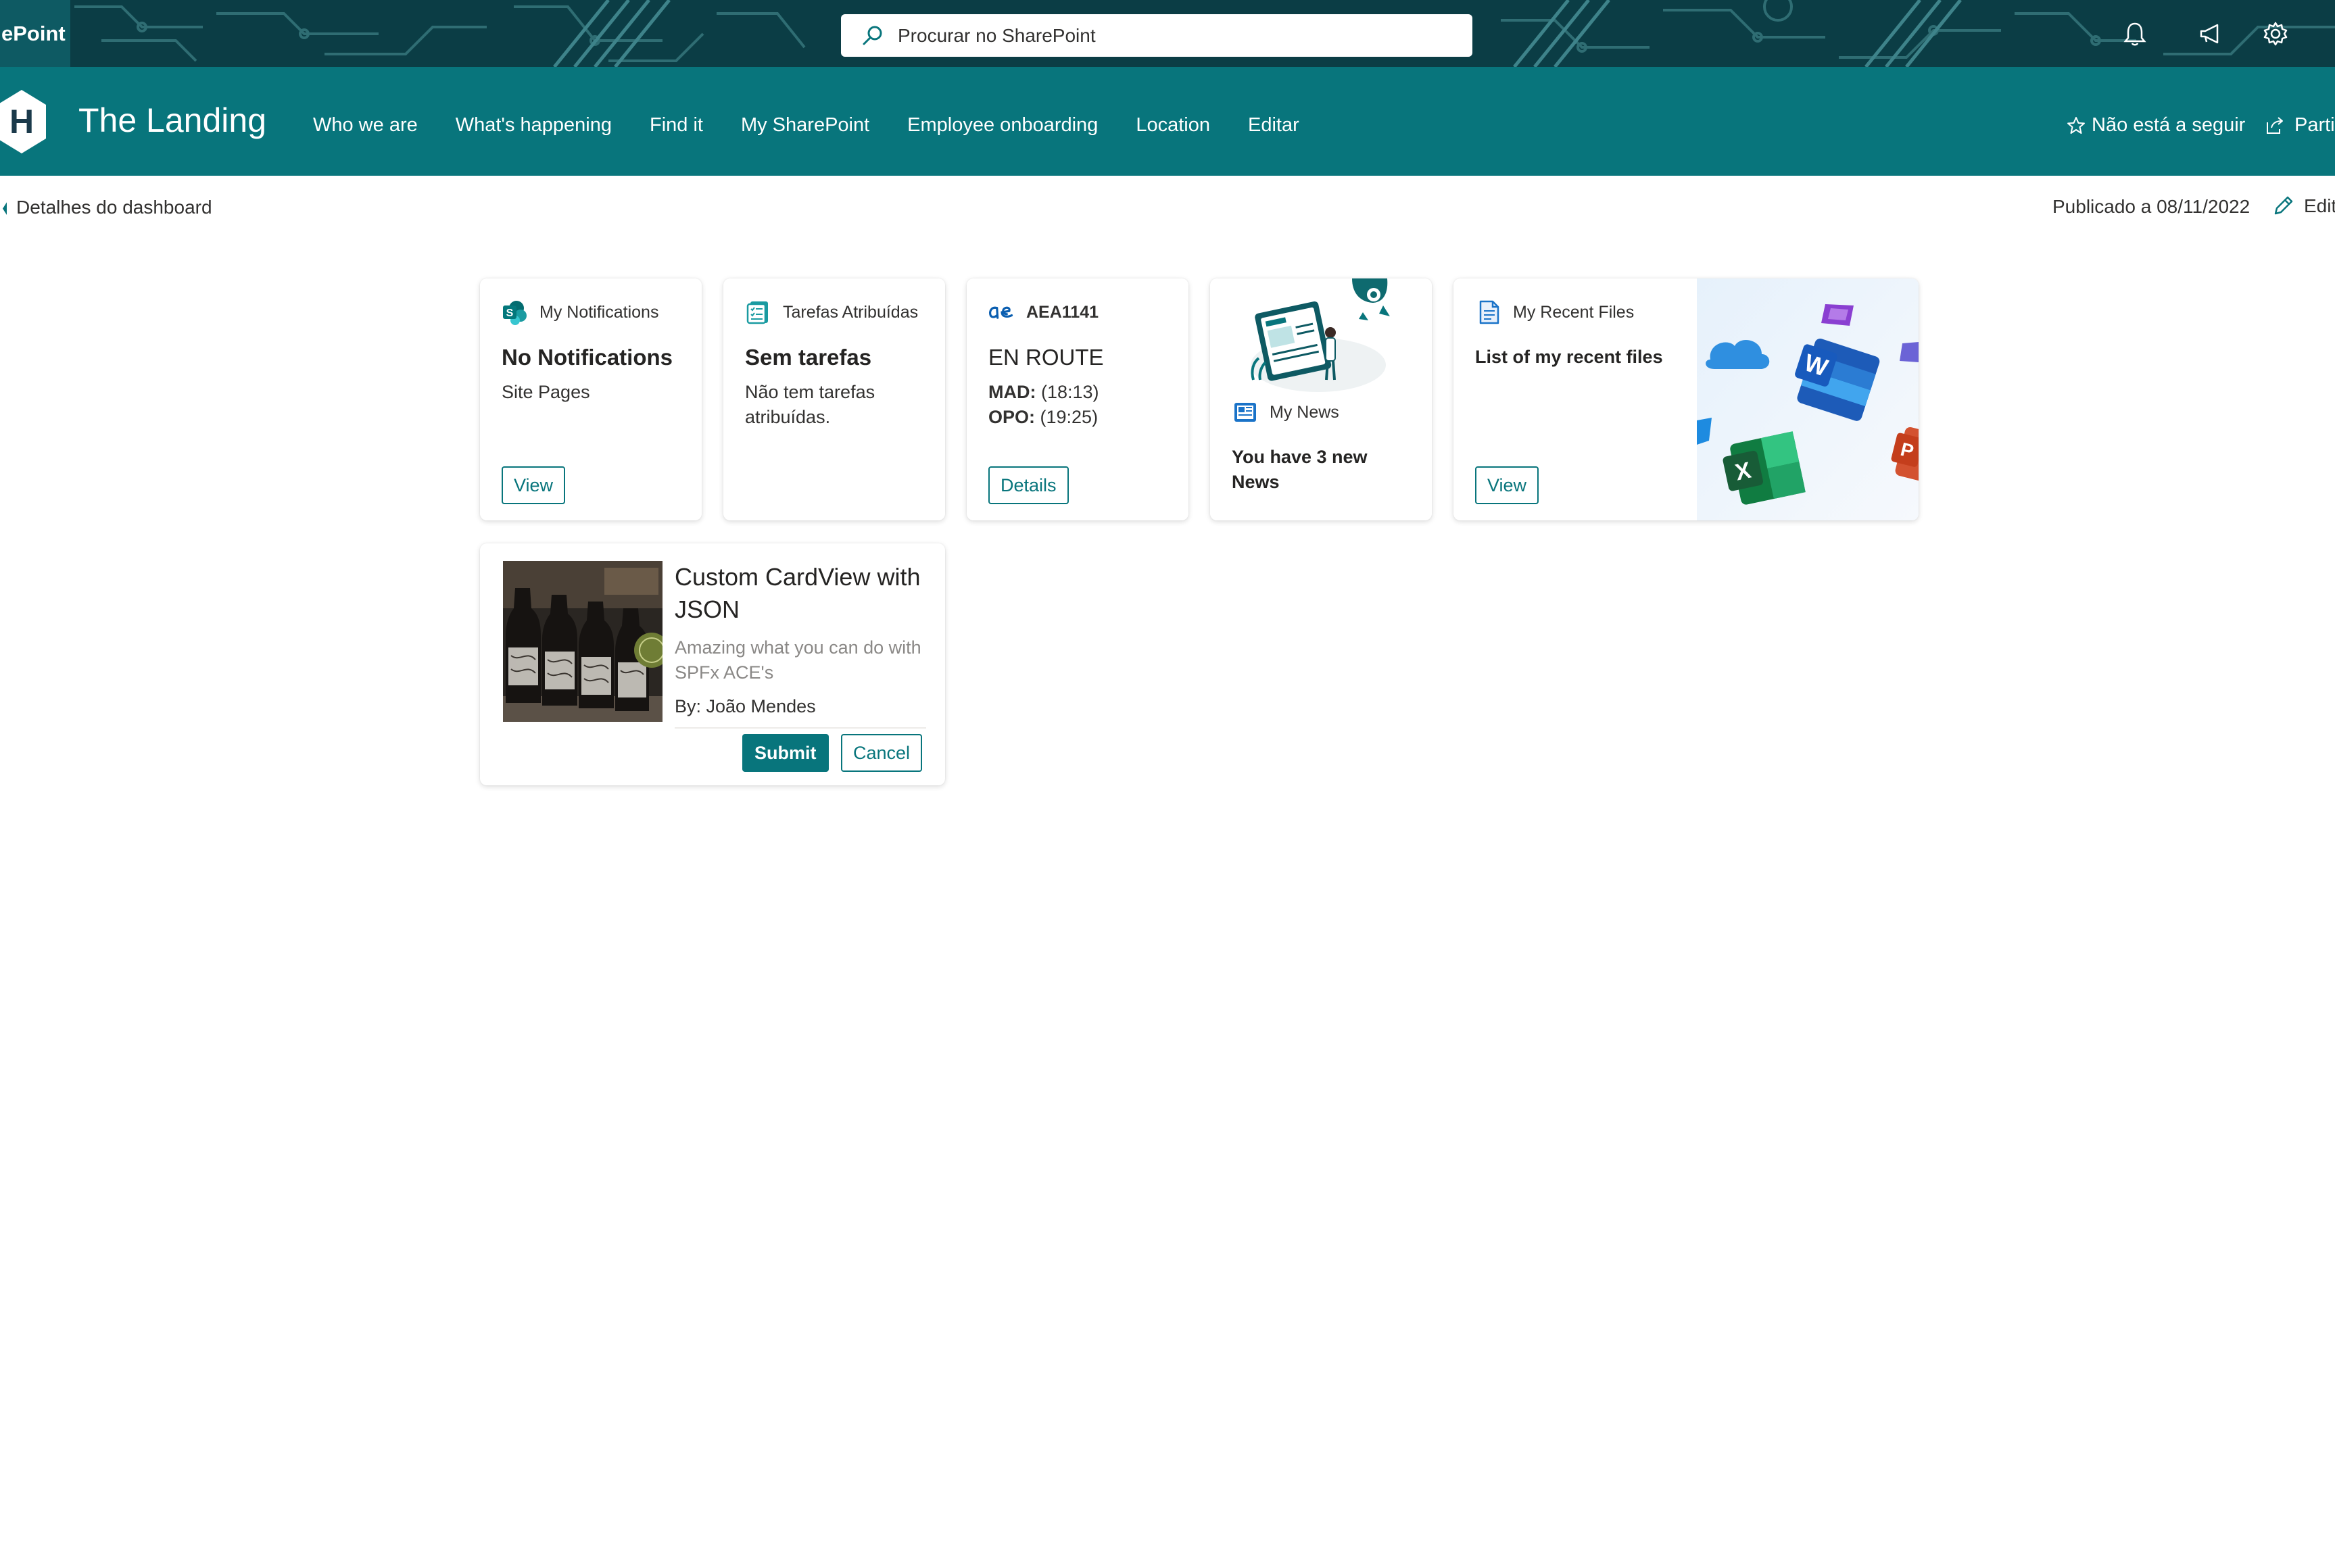  Describe the element at coordinates (1300, 469) in the screenshot. I see `card-subtitle: You have 3 new News` at that location.